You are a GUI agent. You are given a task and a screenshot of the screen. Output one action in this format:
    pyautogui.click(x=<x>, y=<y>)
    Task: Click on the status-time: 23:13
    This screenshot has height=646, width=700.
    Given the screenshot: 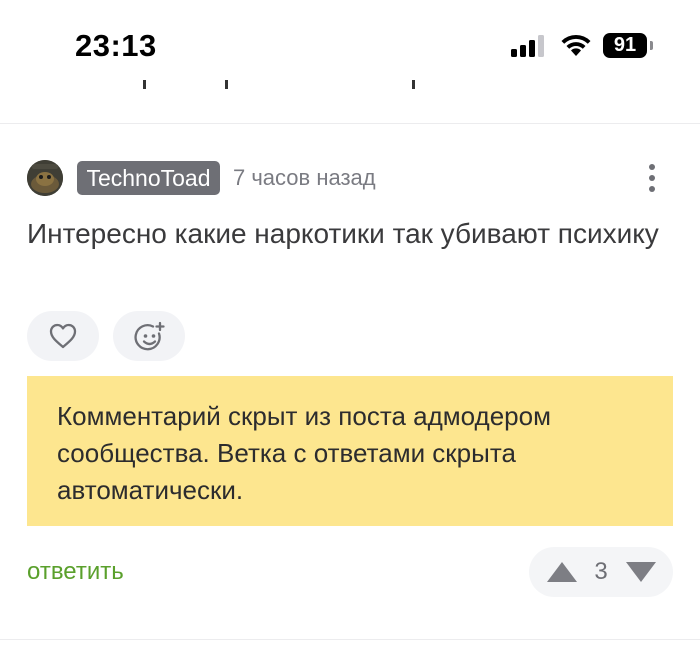 What is the action you would take?
    pyautogui.click(x=116, y=45)
    